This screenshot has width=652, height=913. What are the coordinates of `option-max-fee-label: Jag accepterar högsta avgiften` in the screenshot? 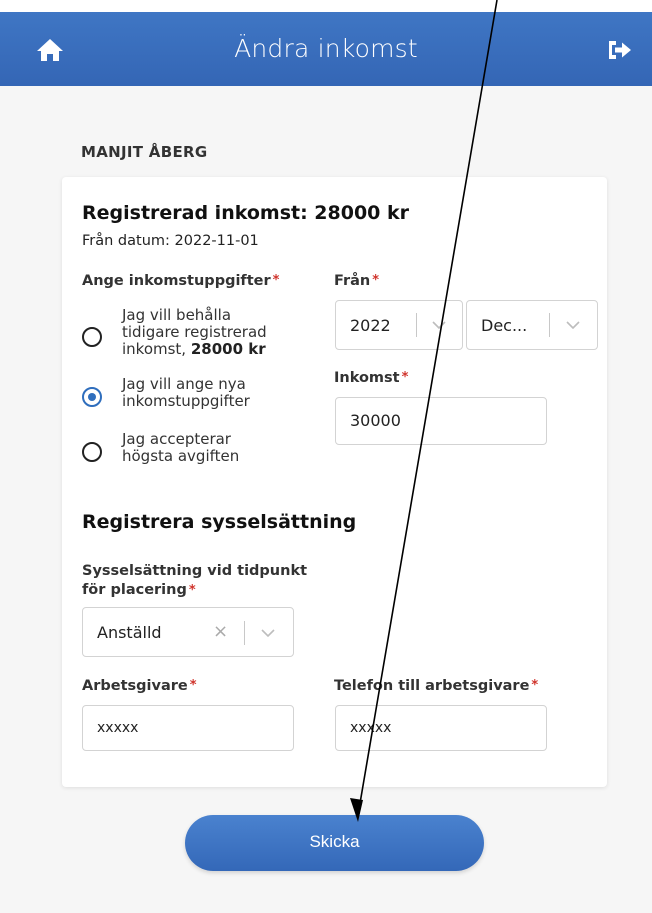 It's located at (180, 448).